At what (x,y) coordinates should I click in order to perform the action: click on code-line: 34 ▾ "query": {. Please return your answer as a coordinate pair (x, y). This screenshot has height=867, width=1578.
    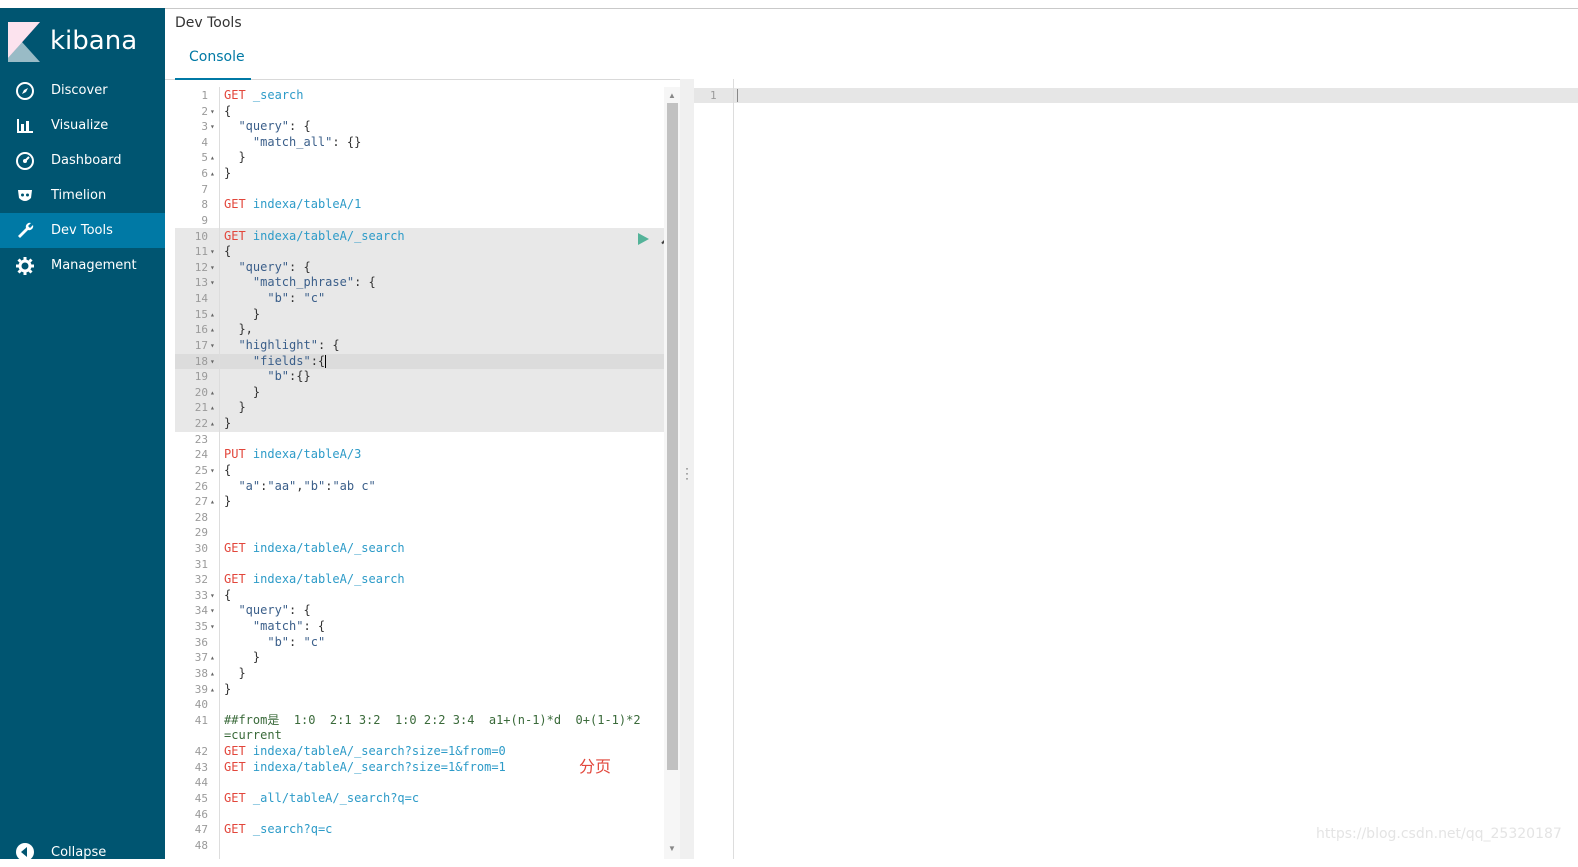
    Looking at the image, I should click on (419, 611).